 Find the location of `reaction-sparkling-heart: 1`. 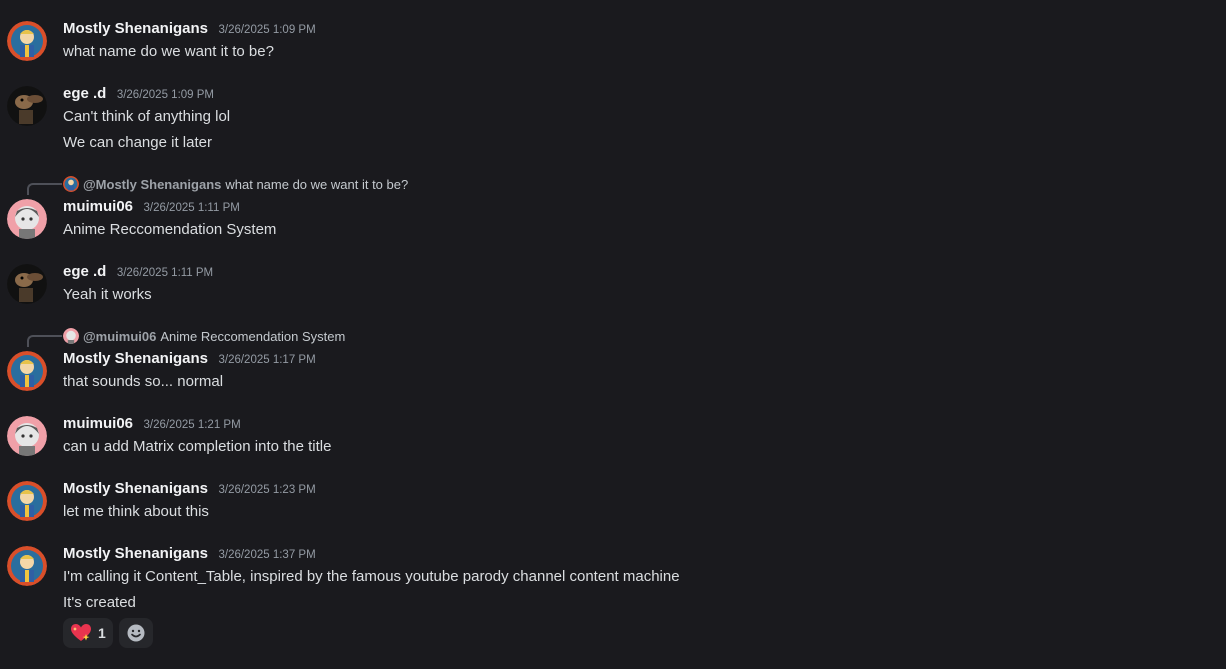

reaction-sparkling-heart: 1 is located at coordinates (88, 633).